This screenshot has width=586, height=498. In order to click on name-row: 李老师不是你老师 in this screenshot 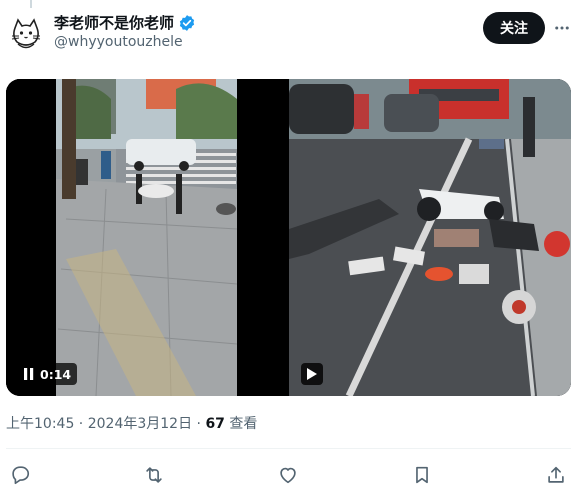, I will do `click(125, 22)`.